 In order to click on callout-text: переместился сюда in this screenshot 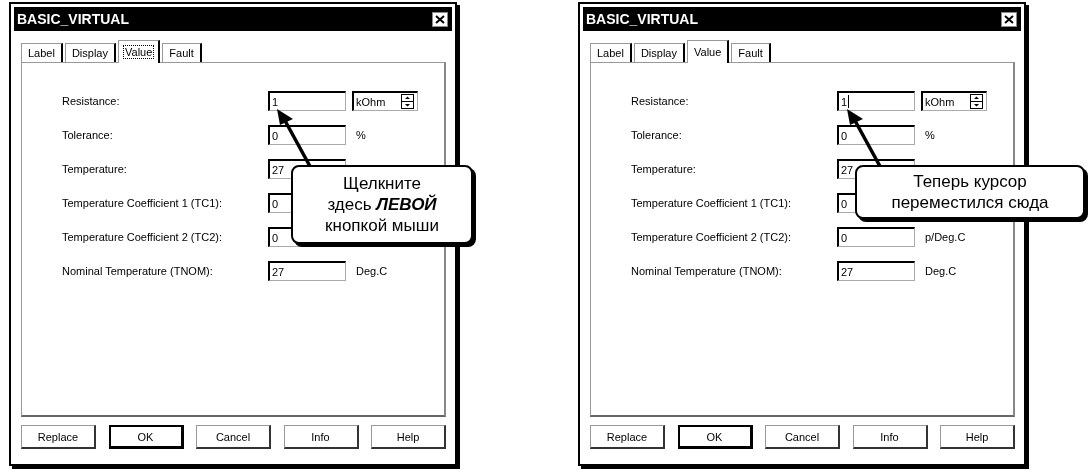, I will do `click(970, 202)`.